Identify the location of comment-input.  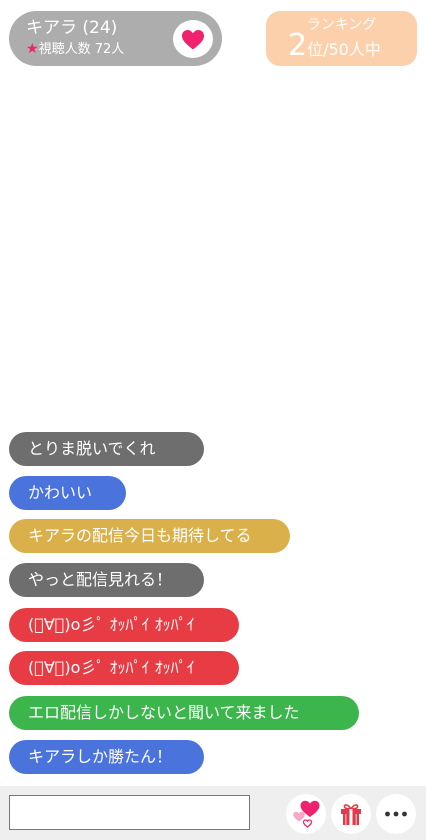
(129, 812).